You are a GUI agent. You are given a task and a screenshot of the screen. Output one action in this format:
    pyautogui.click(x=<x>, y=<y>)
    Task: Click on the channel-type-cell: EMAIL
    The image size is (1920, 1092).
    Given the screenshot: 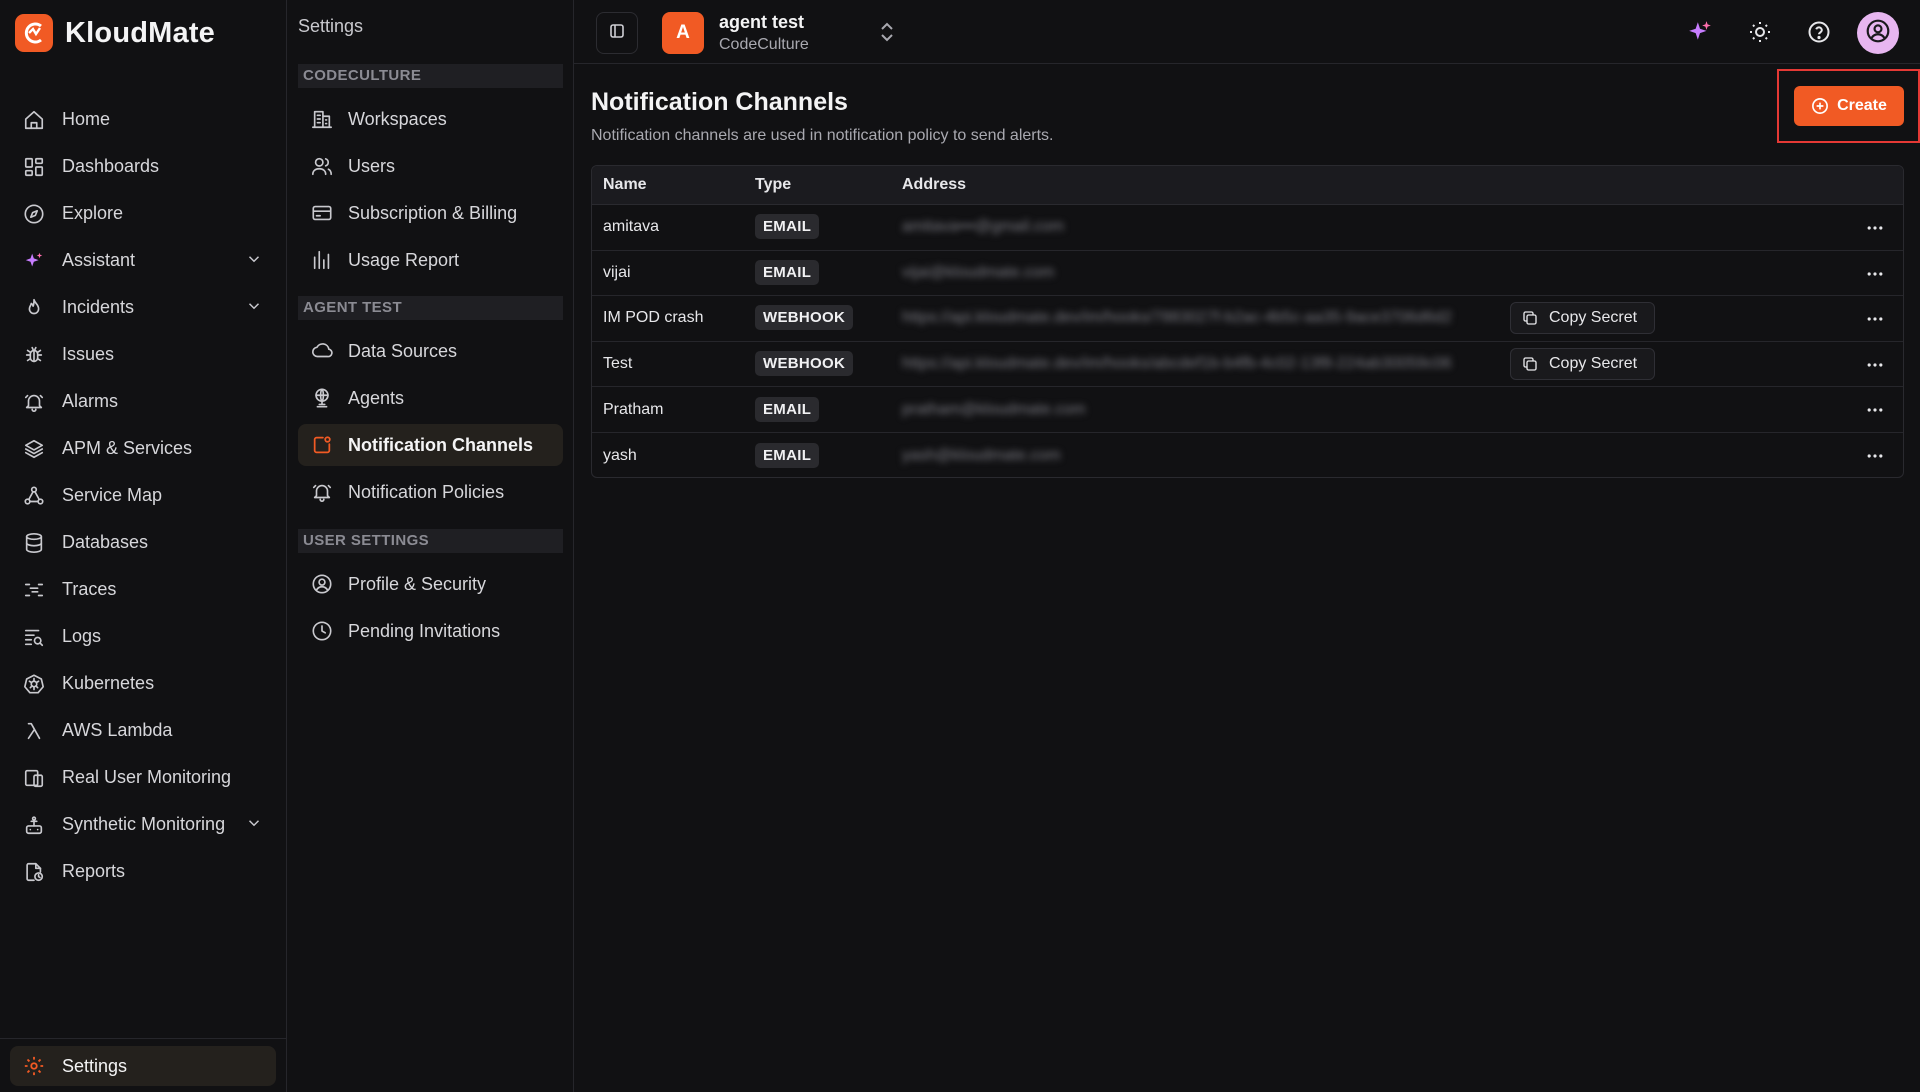 What is the action you would take?
    pyautogui.click(x=787, y=272)
    